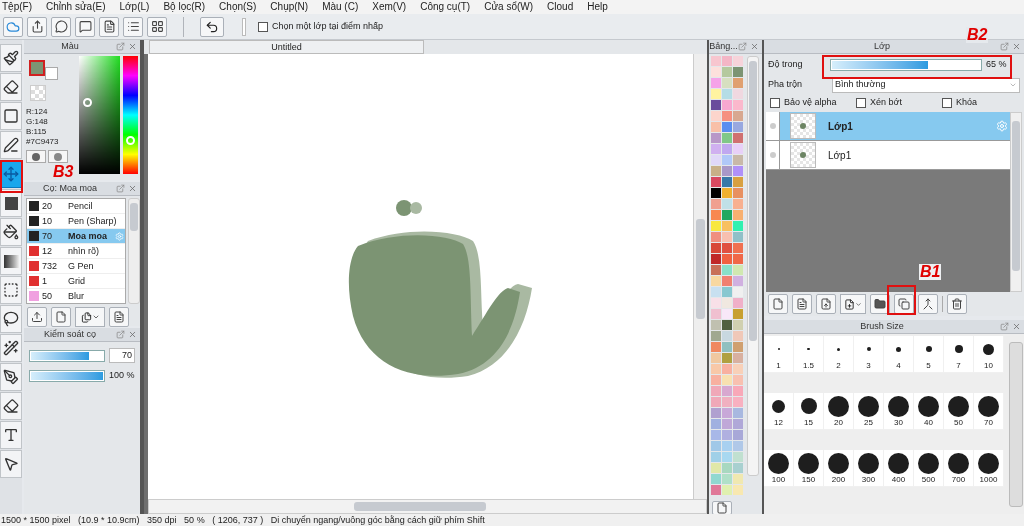  What do you see at coordinates (930, 272) in the screenshot?
I see `annotation-label: B1` at bounding box center [930, 272].